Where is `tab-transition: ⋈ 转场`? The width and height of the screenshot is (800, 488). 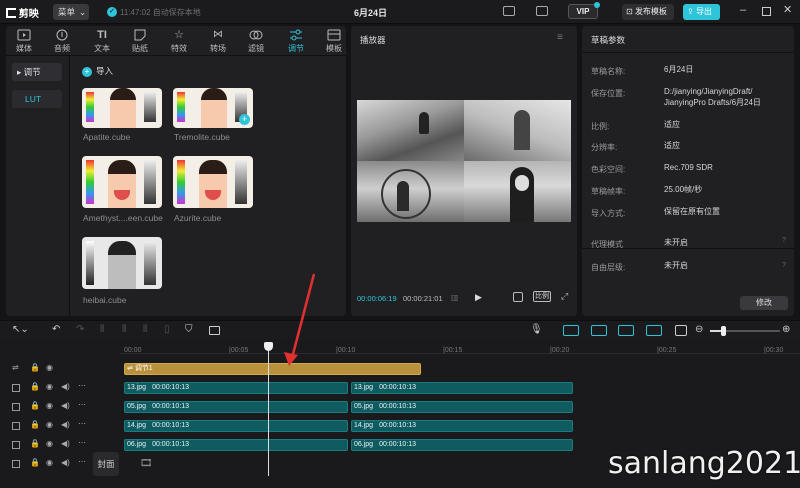
tab-transition: ⋈ 转场 is located at coordinates (218, 41).